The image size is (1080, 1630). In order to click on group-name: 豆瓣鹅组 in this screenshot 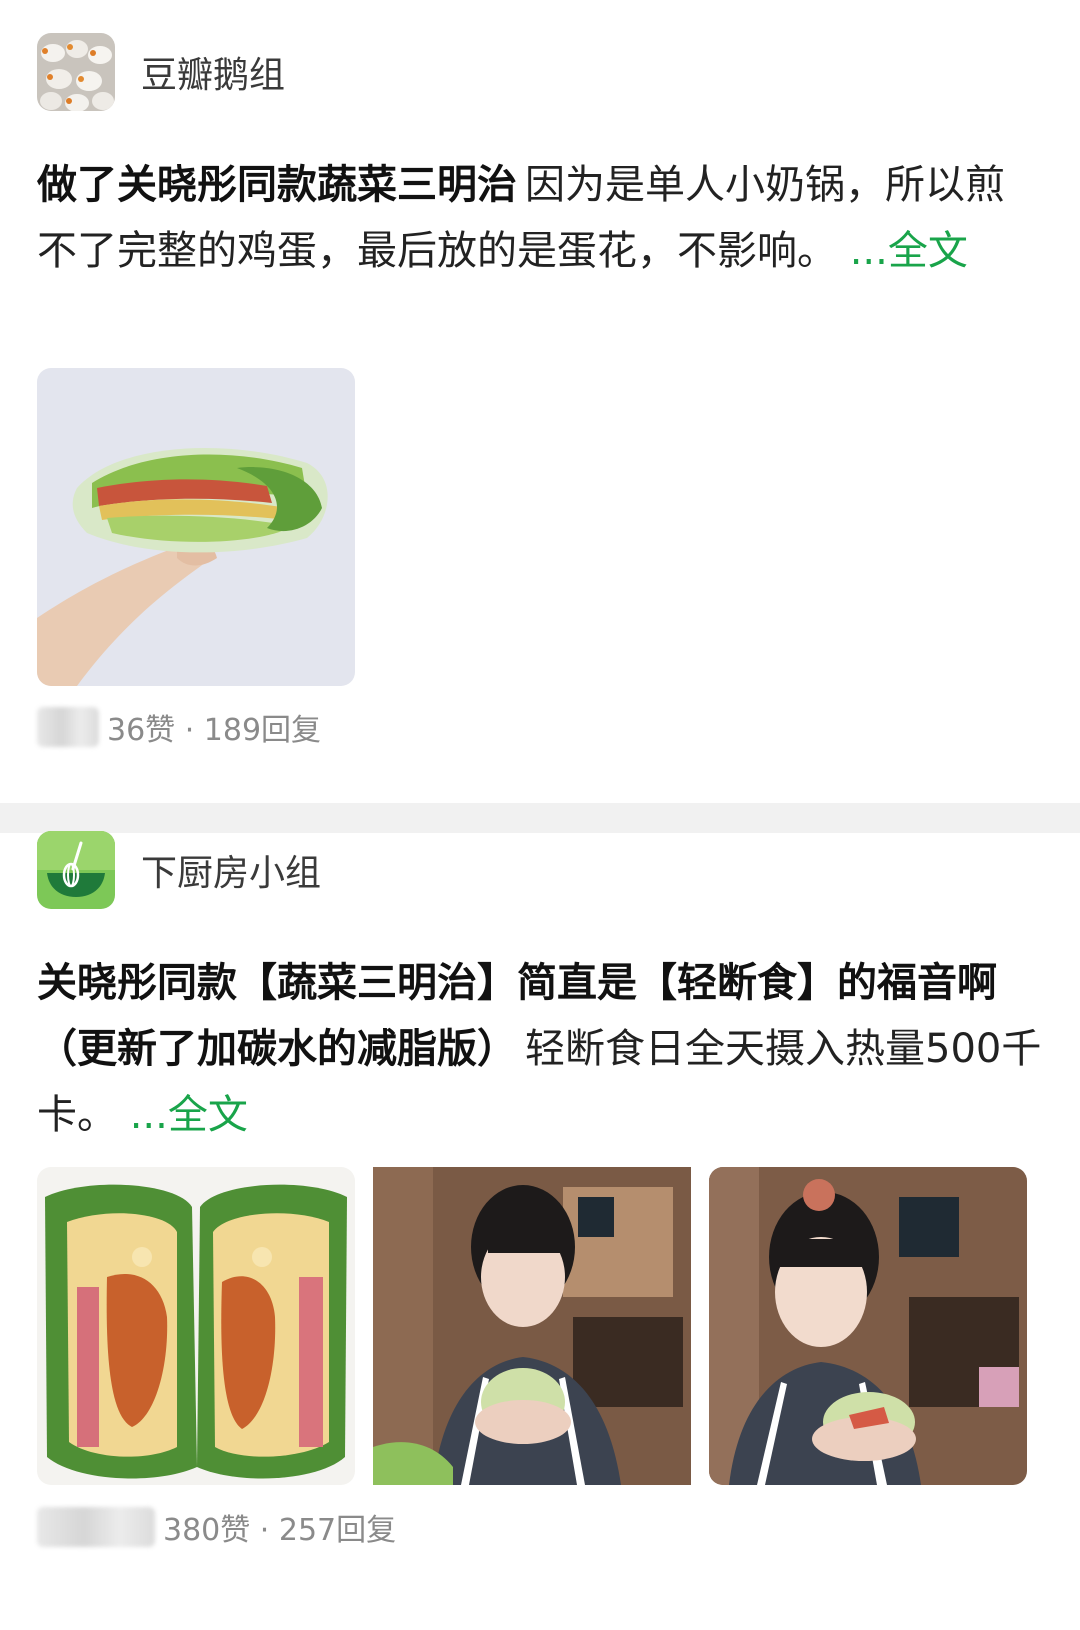, I will do `click(213, 72)`.